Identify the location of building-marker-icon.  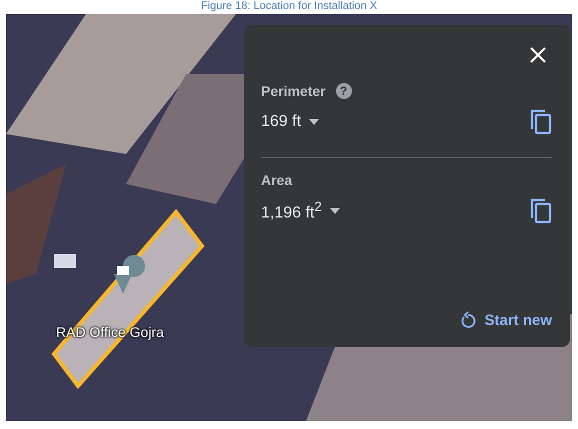
(129, 274).